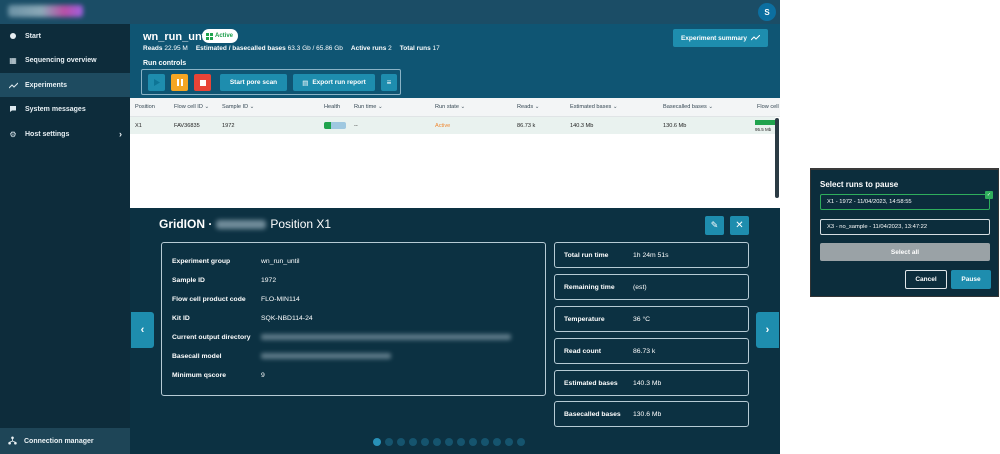 The image size is (1000, 454). Describe the element at coordinates (241, 224) in the screenshot. I see `device-serial-redacted` at that location.